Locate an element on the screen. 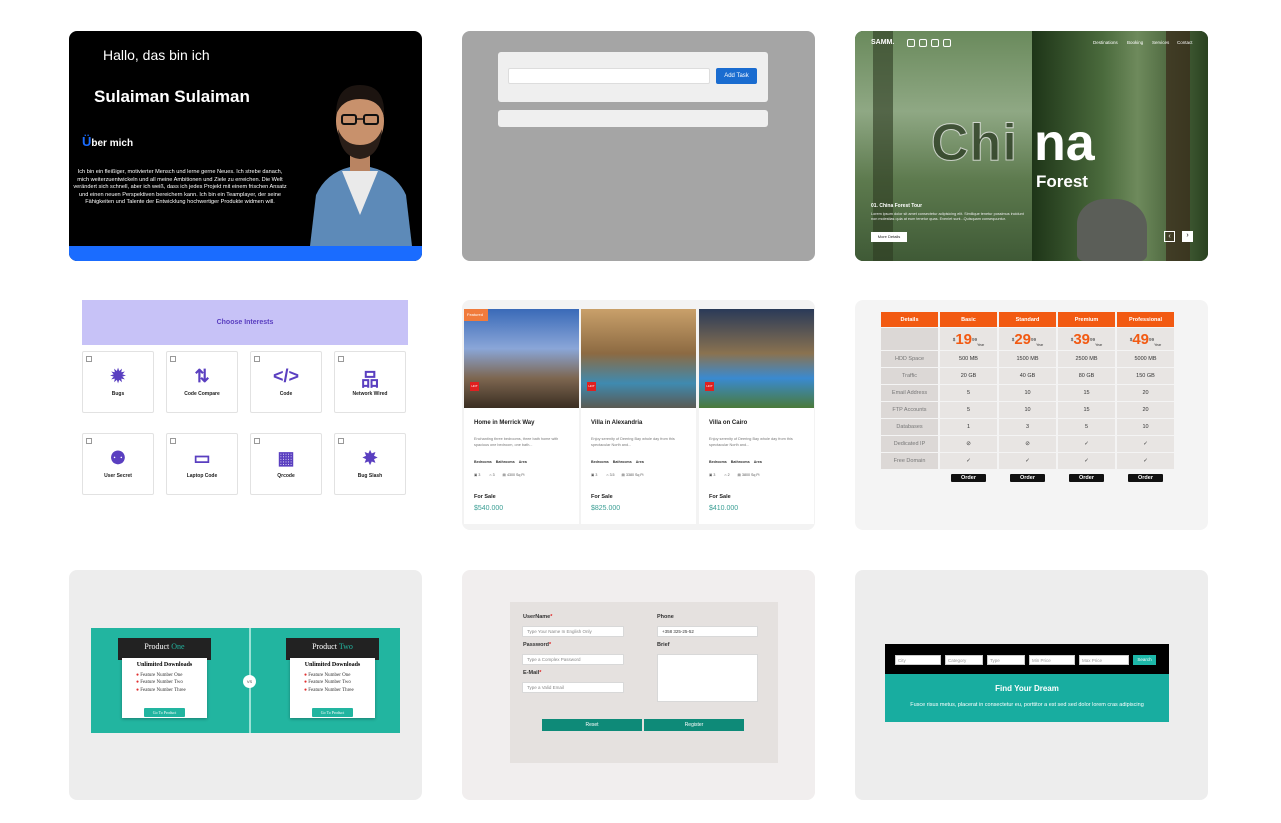  listing-title: Villa in Alexandria is located at coordinates (616, 423).